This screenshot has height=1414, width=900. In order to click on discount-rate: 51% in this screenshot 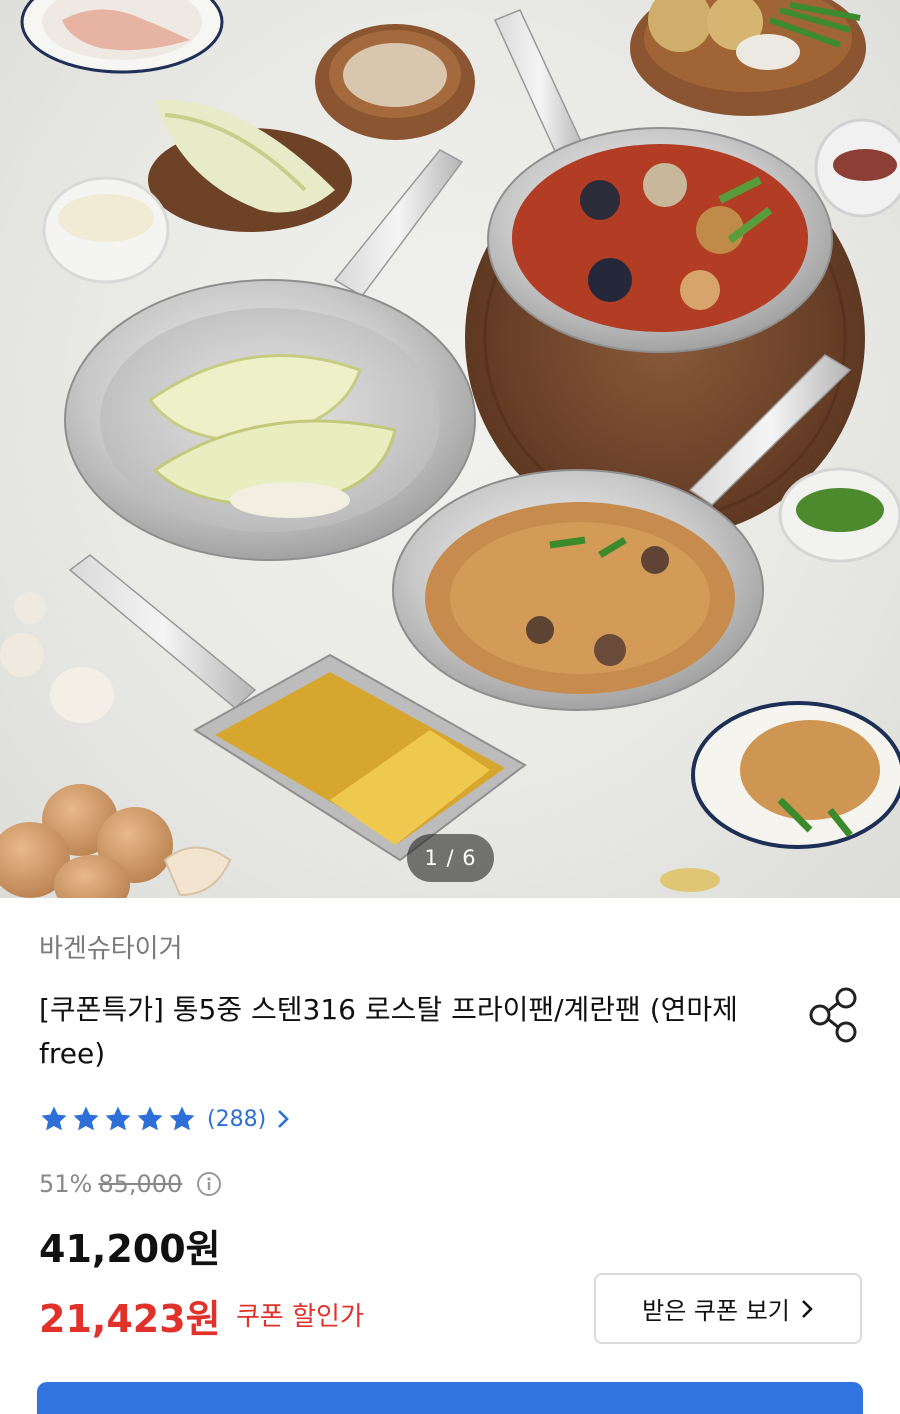, I will do `click(66, 1184)`.